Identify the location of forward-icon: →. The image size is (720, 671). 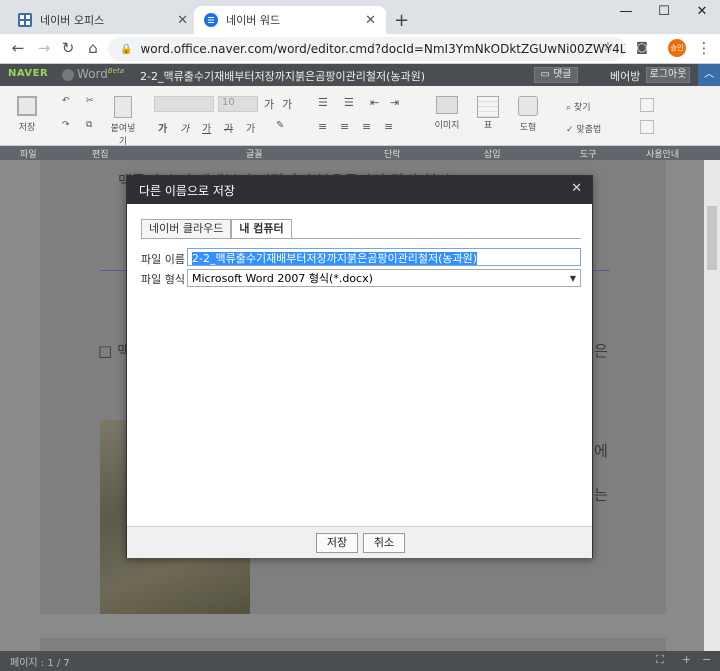
(44, 48).